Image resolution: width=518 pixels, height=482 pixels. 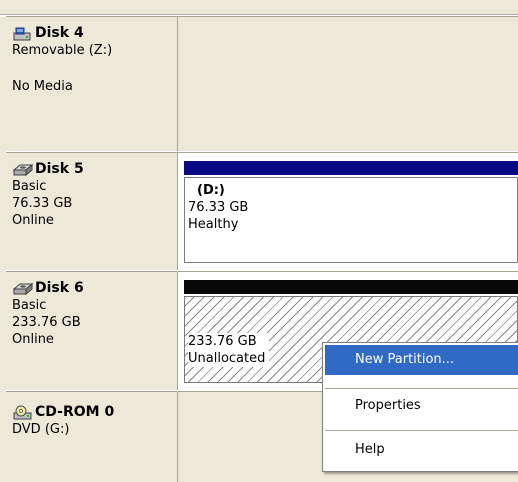 What do you see at coordinates (59, 288) in the screenshot?
I see `disk-title: Disk 6` at bounding box center [59, 288].